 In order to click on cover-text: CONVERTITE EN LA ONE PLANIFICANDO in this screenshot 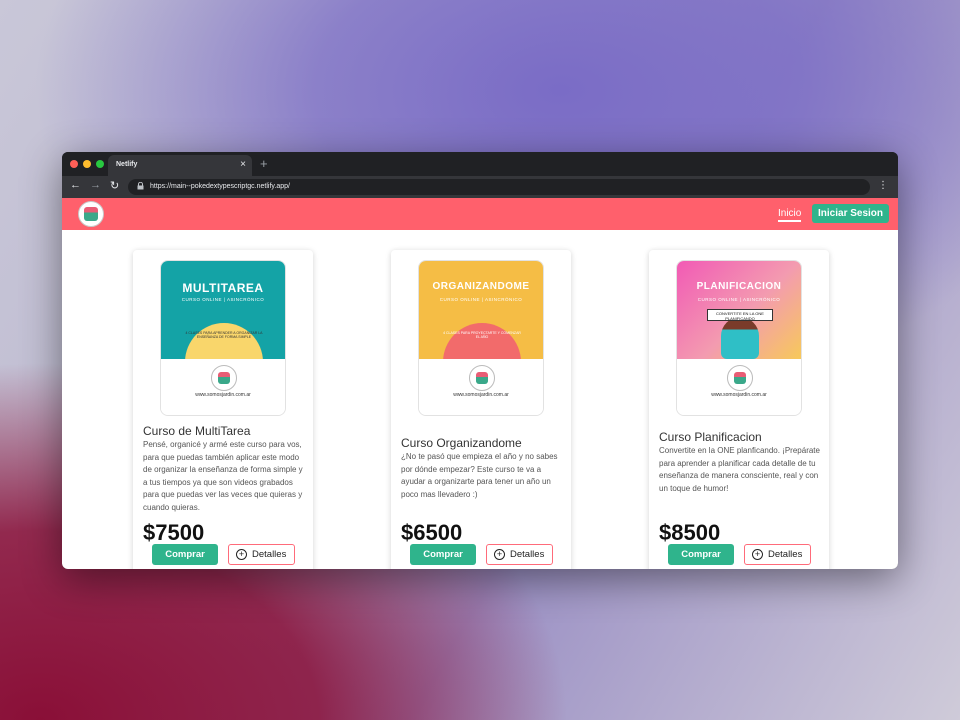, I will do `click(740, 315)`.